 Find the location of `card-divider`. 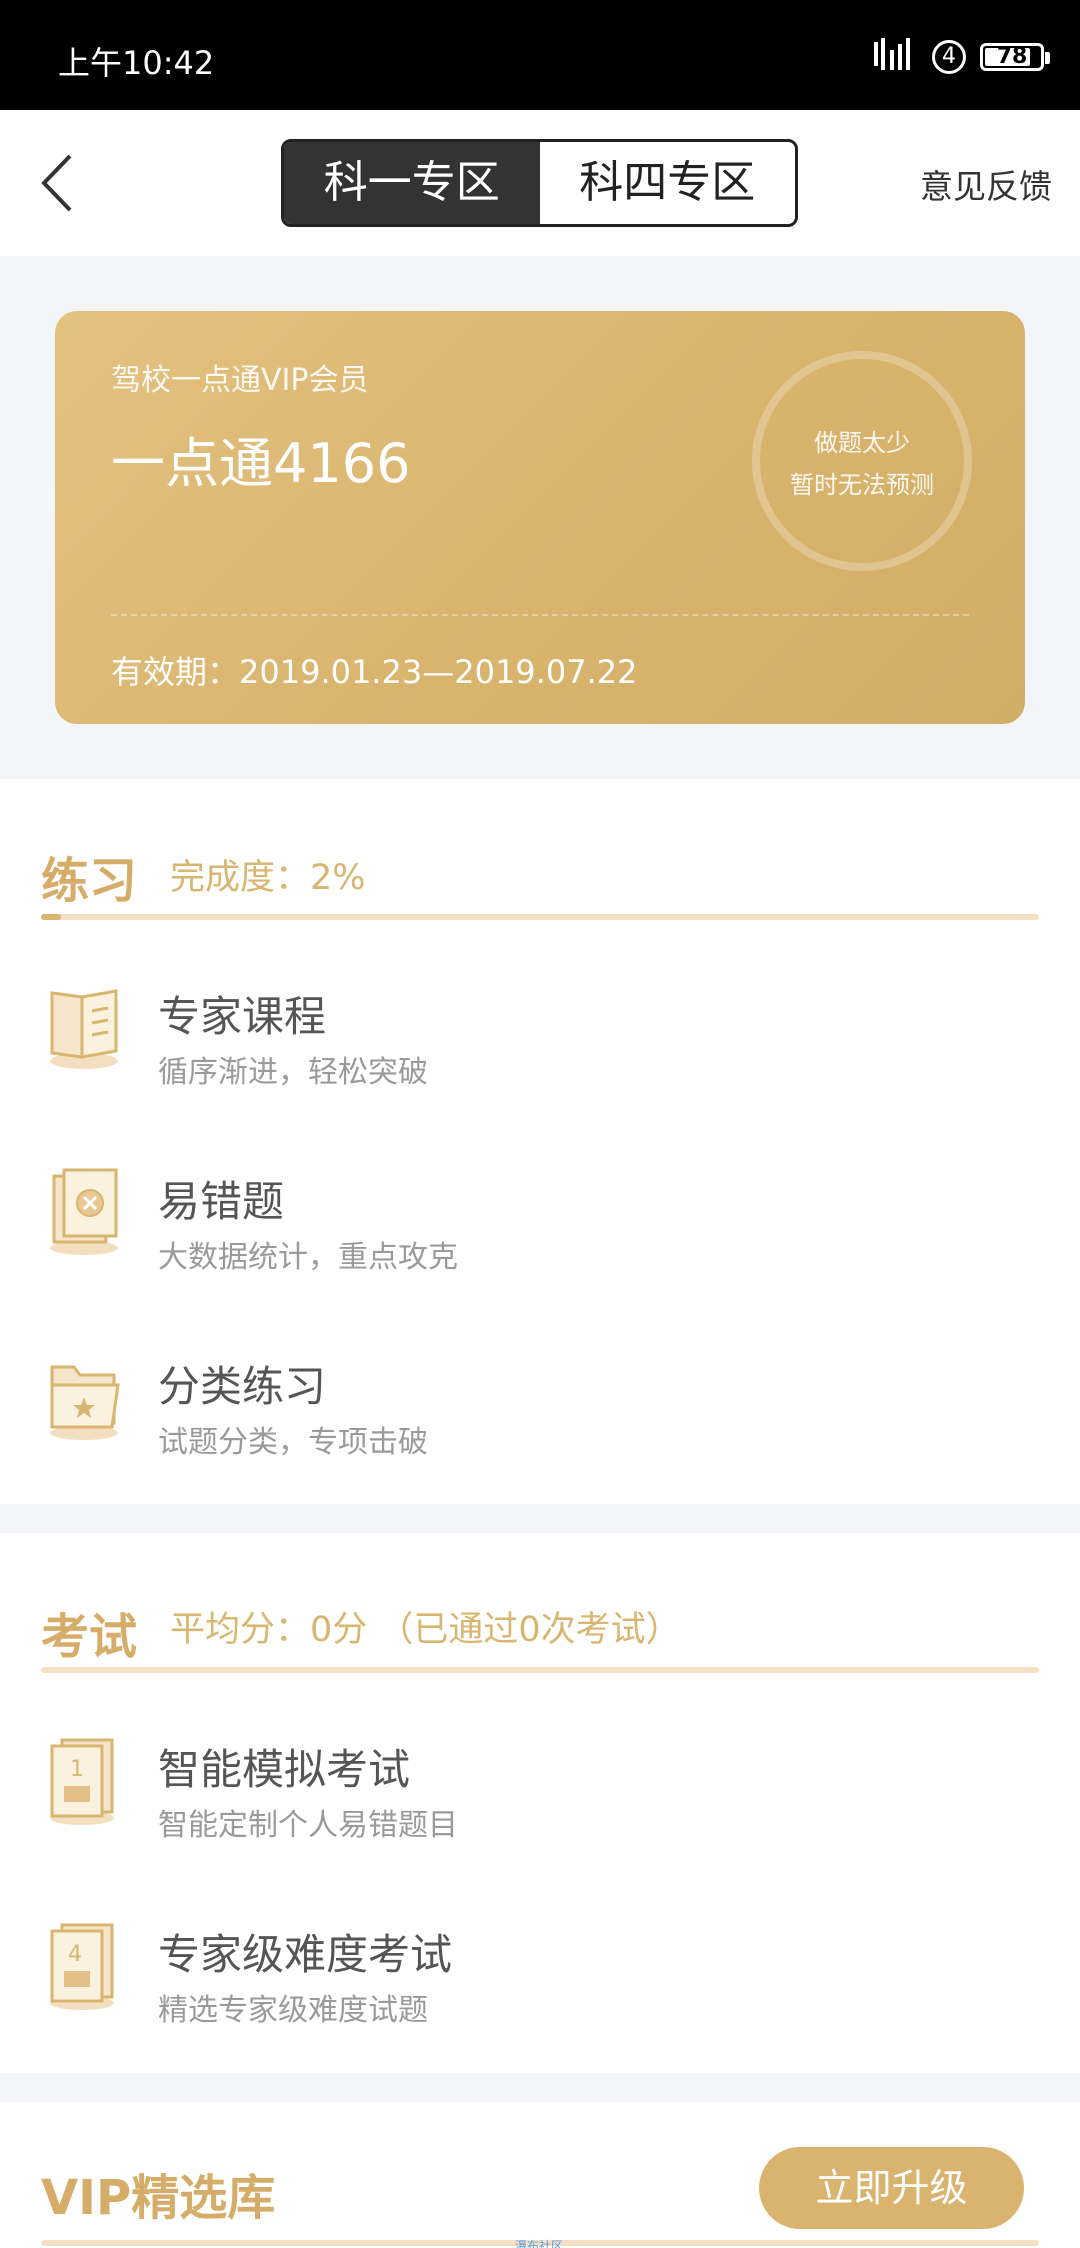

card-divider is located at coordinates (540, 615).